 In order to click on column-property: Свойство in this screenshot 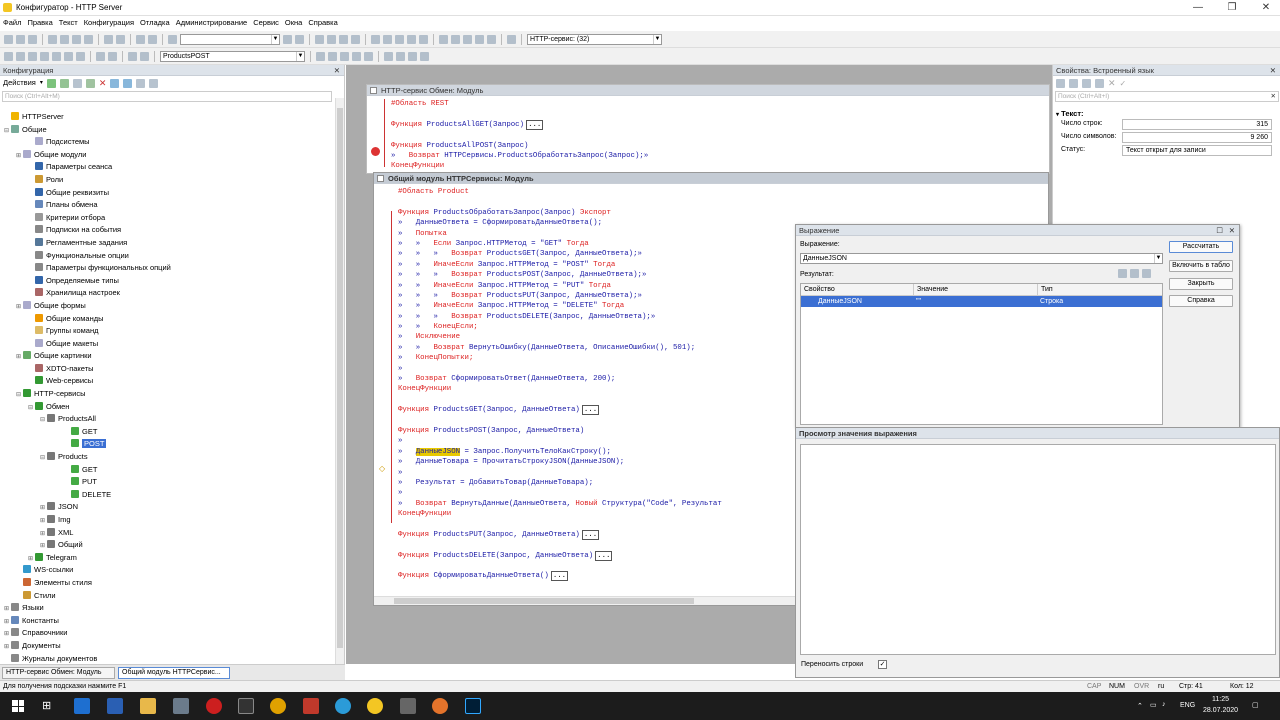, I will do `click(819, 290)`.